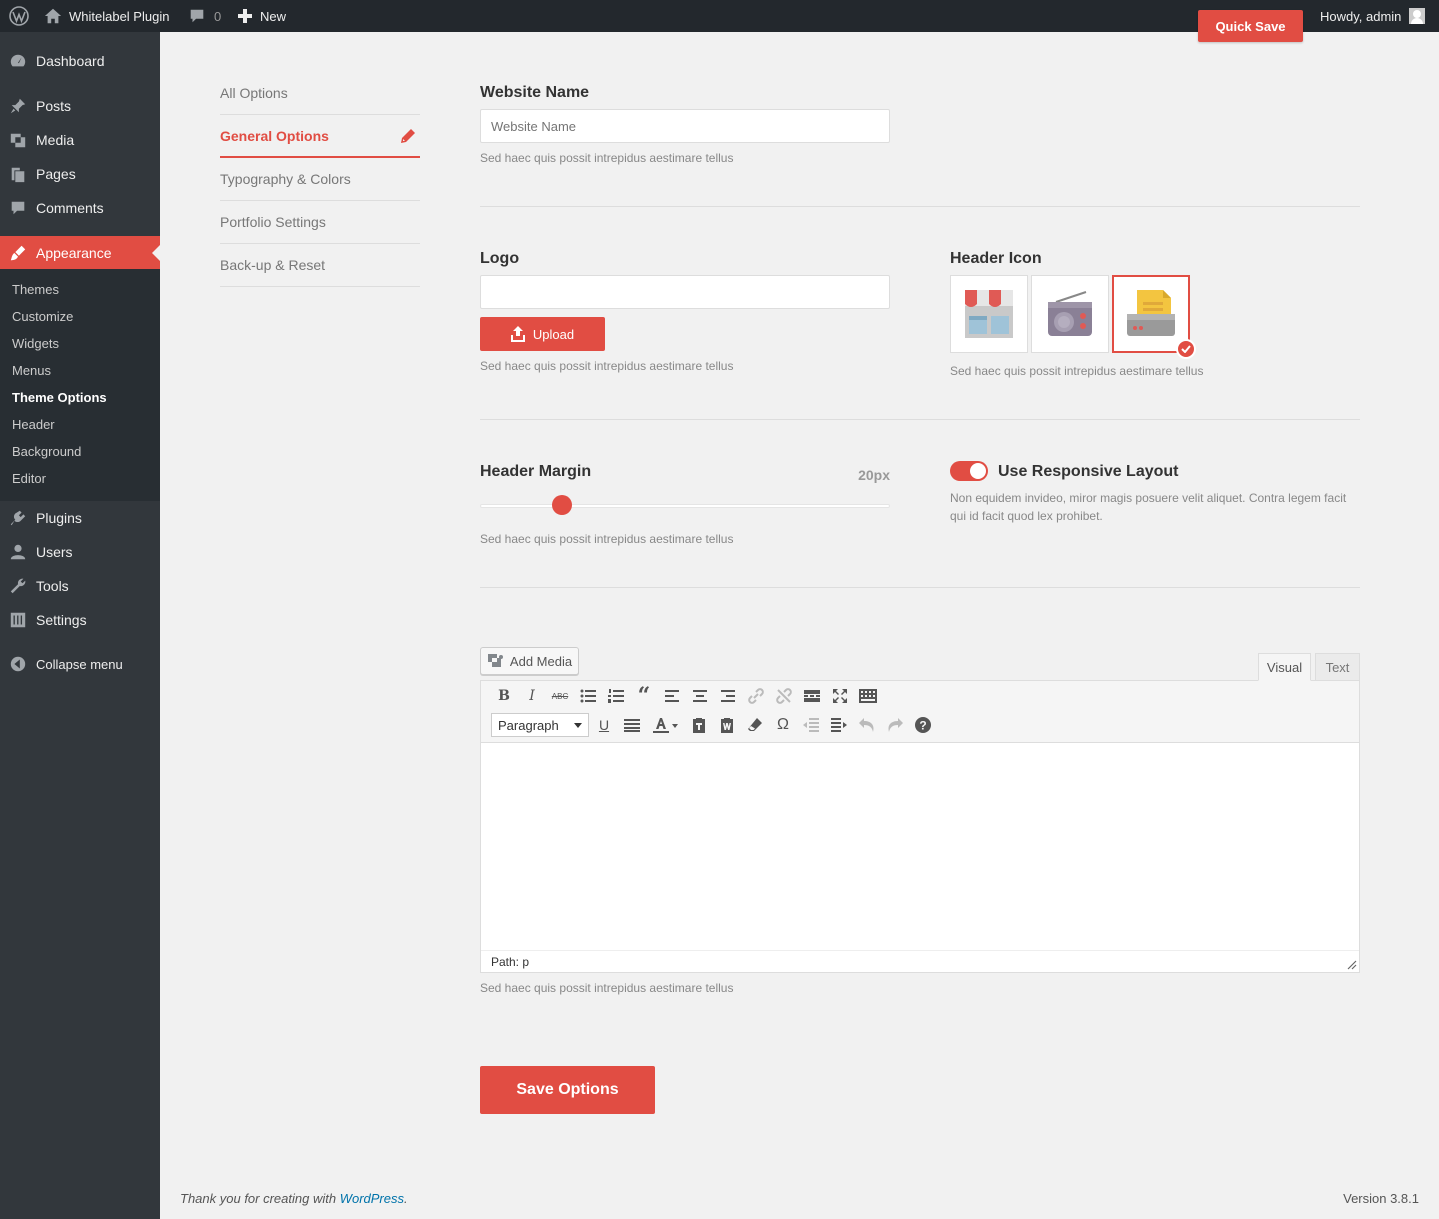  I want to click on paste-text-icon, so click(699, 725).